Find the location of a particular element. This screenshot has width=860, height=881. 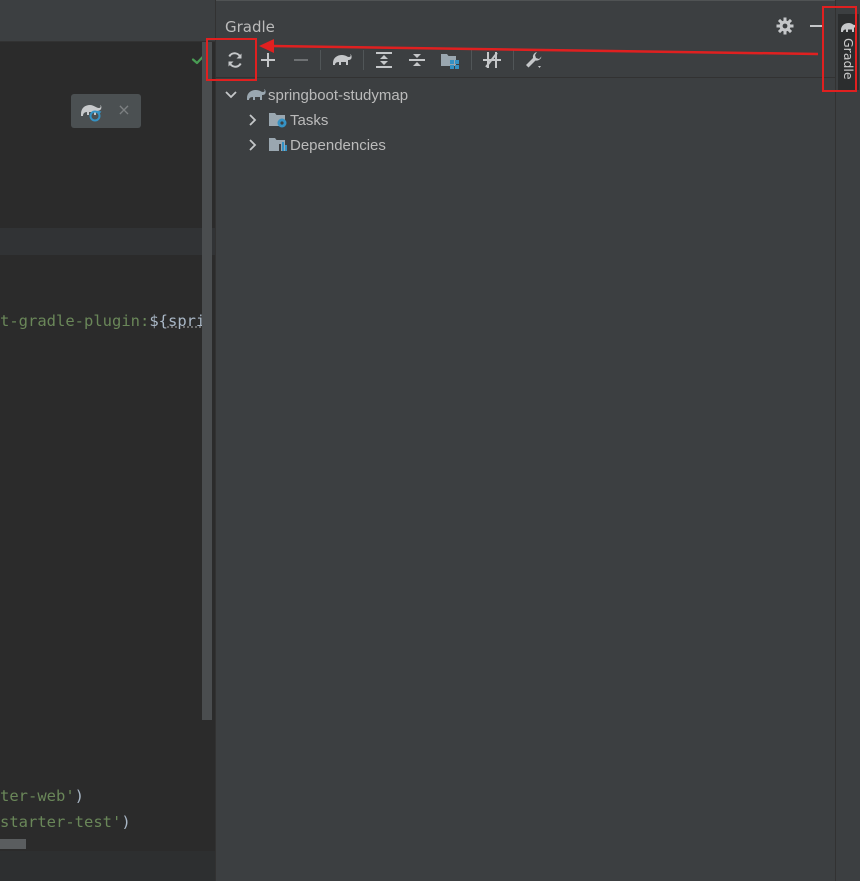

execute-gradle-task-button is located at coordinates (342, 60).